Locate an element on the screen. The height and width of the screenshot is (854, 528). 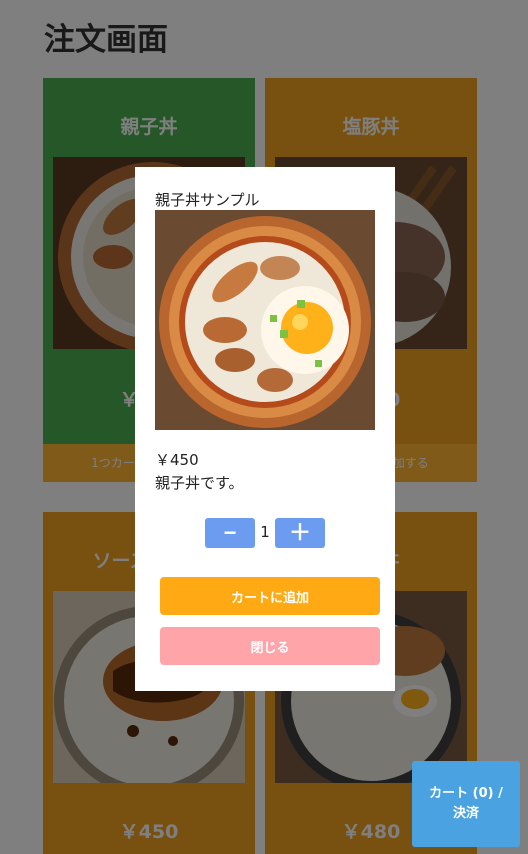
modal-description: 親子丼です。 is located at coordinates (199, 483).